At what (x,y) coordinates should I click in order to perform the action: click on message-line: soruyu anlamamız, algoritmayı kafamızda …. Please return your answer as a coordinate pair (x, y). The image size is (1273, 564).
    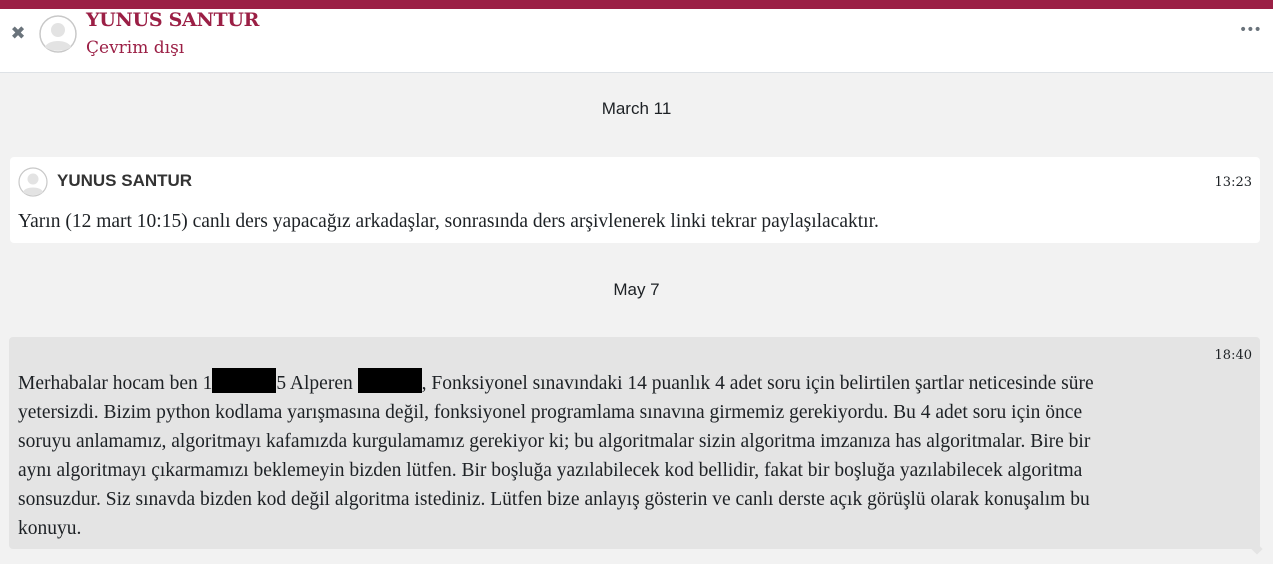
    Looking at the image, I should click on (554, 441).